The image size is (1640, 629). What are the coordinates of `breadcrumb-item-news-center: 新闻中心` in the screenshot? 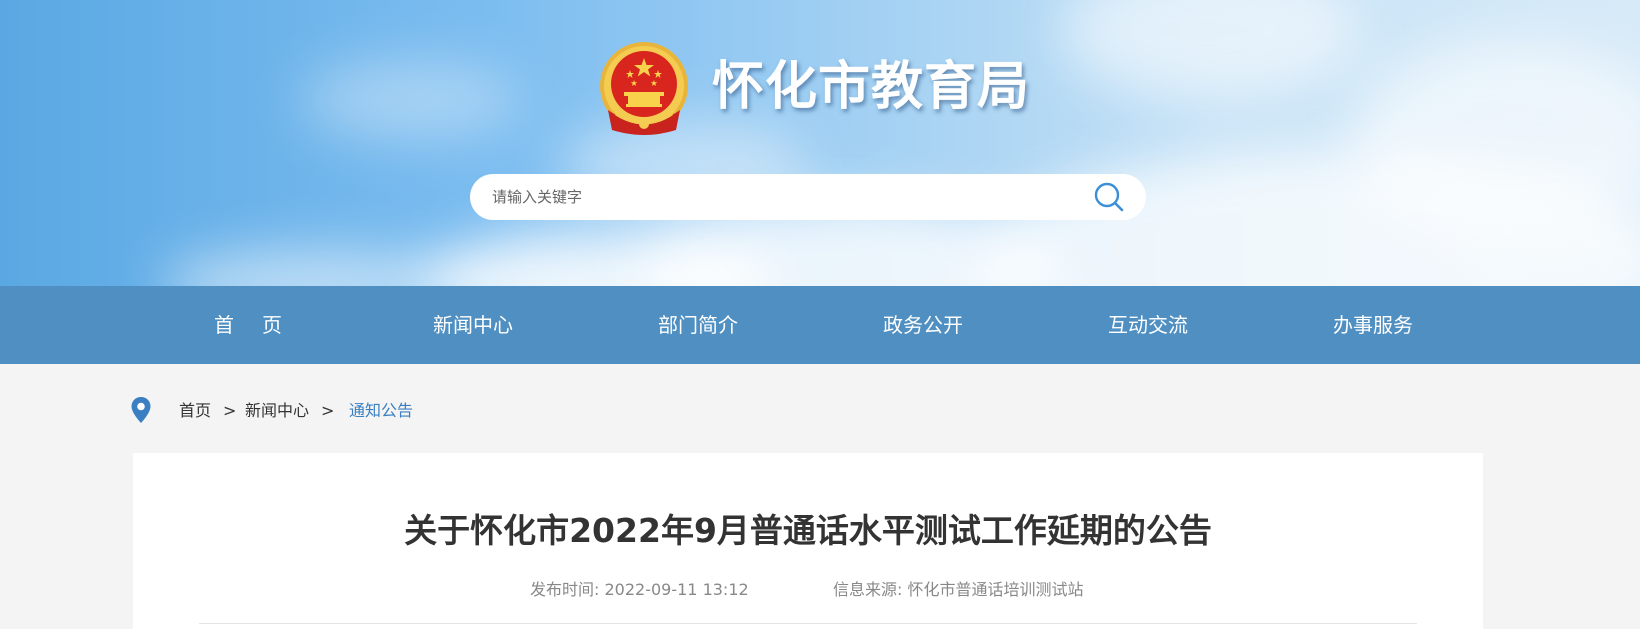 It's located at (277, 411).